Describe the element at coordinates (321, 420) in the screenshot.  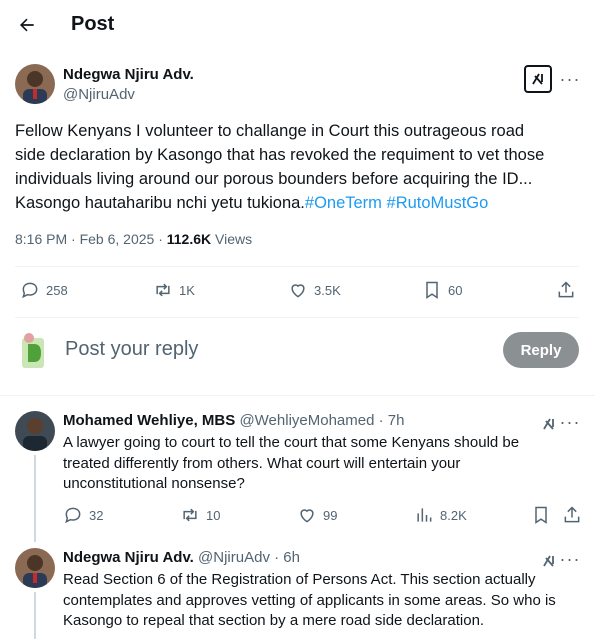
I see `commenter-handle: @WehliyeMohamed · 7h` at that location.